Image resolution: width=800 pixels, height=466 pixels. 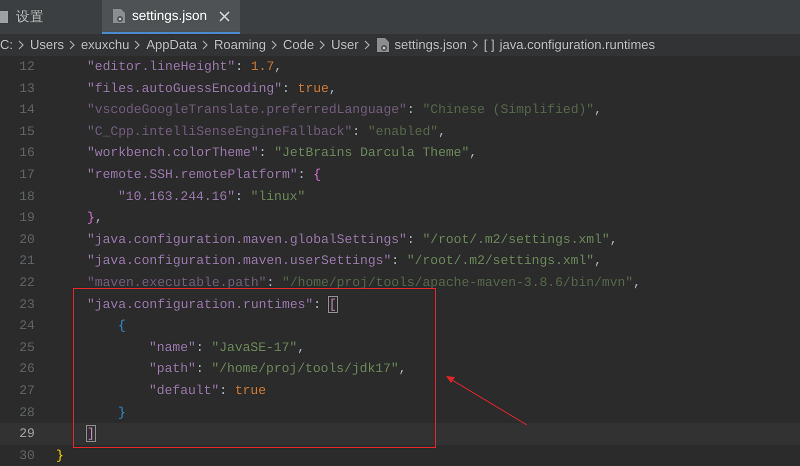 What do you see at coordinates (27, 455) in the screenshot?
I see `line-number: 30` at bounding box center [27, 455].